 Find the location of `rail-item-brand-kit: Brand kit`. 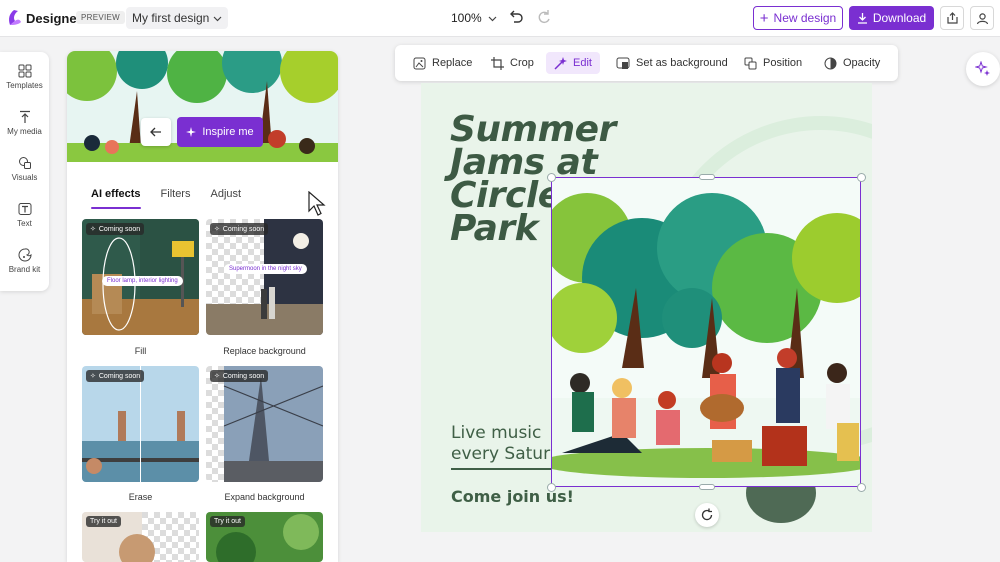

rail-item-brand-kit: Brand kit is located at coordinates (24, 261).